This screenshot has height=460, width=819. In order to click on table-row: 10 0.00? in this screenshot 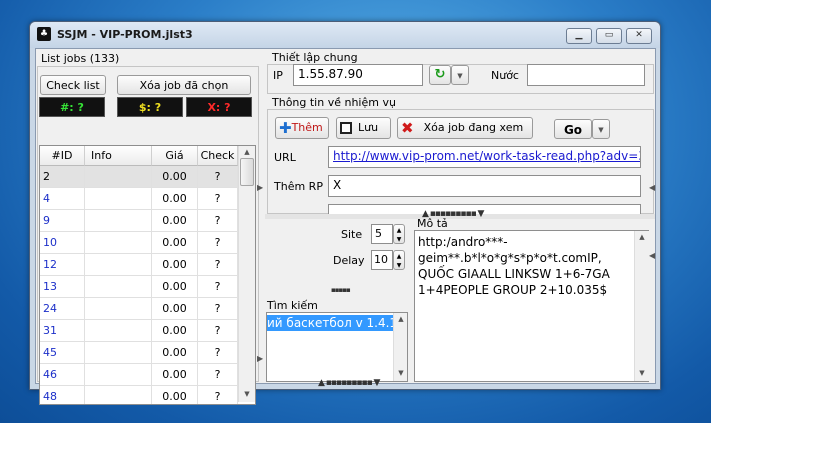, I will do `click(139, 243)`.